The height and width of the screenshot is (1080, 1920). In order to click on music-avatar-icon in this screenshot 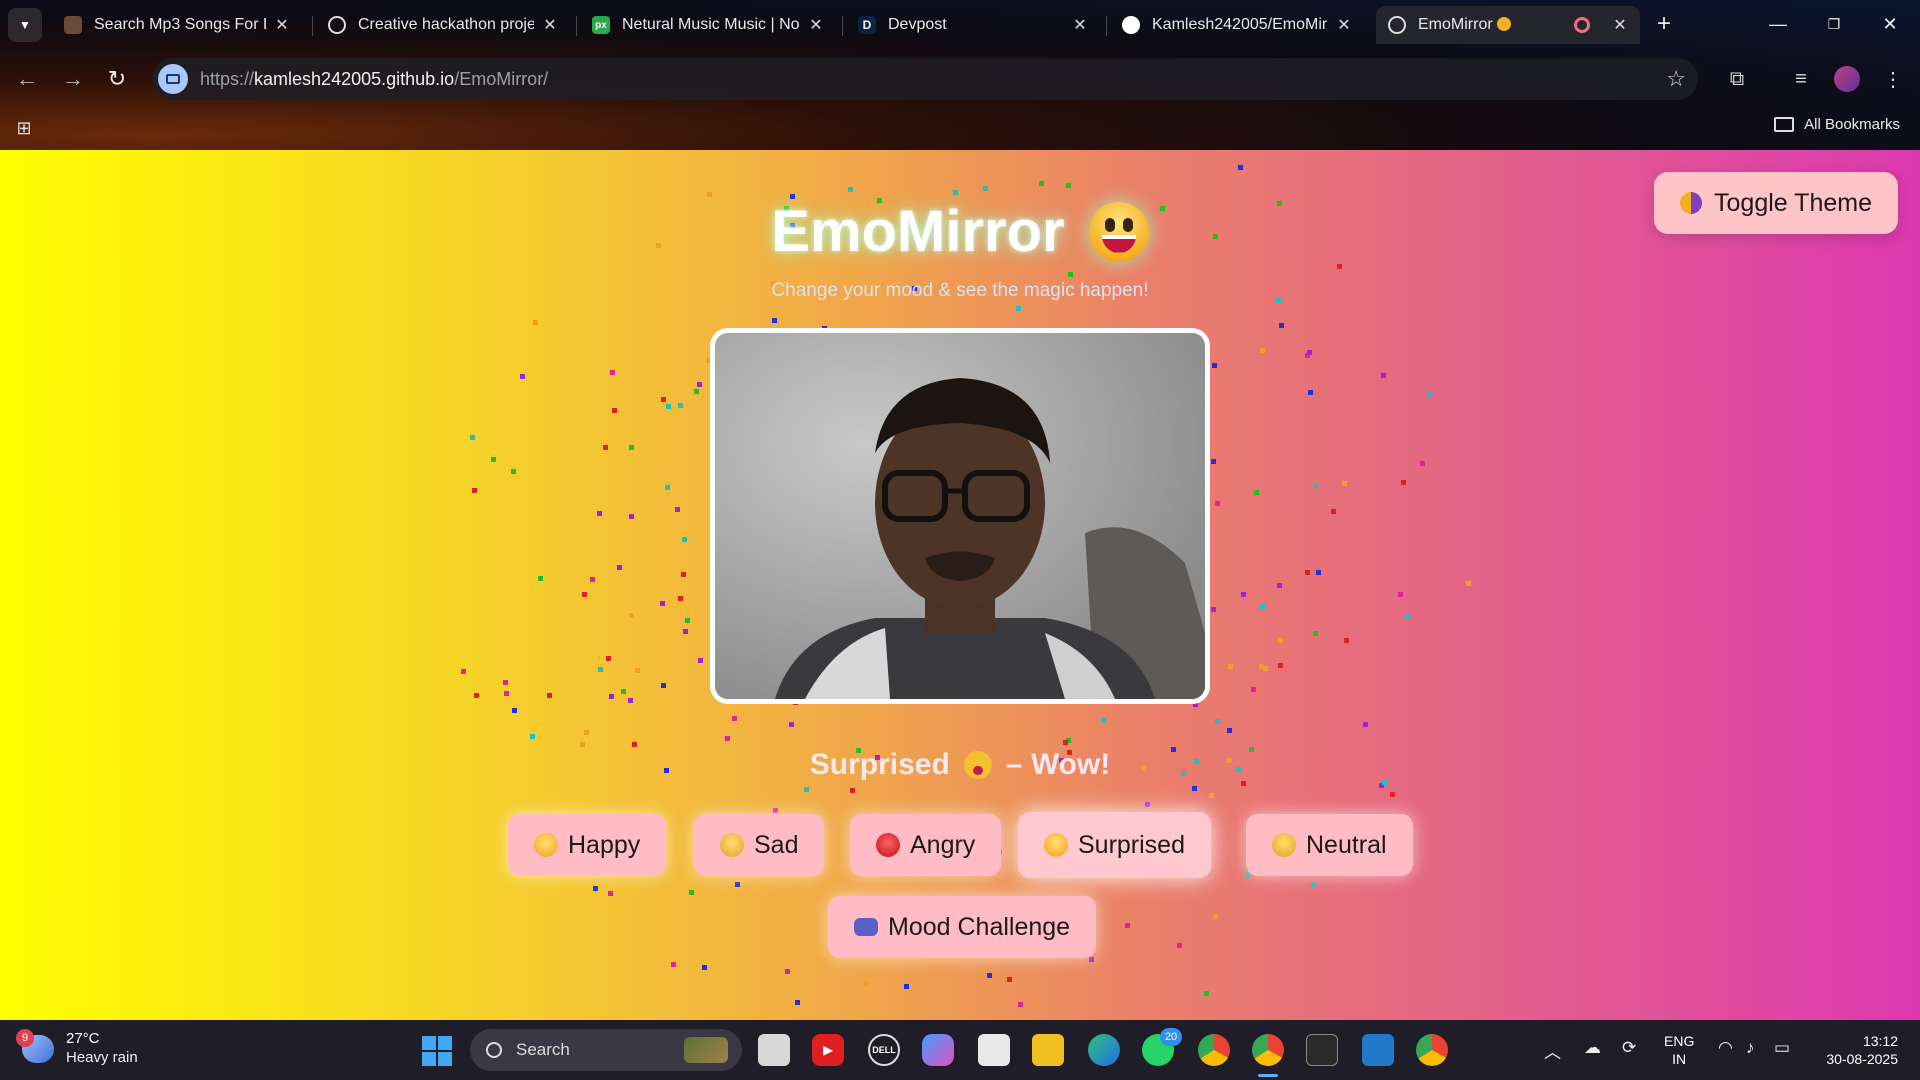, I will do `click(73, 25)`.